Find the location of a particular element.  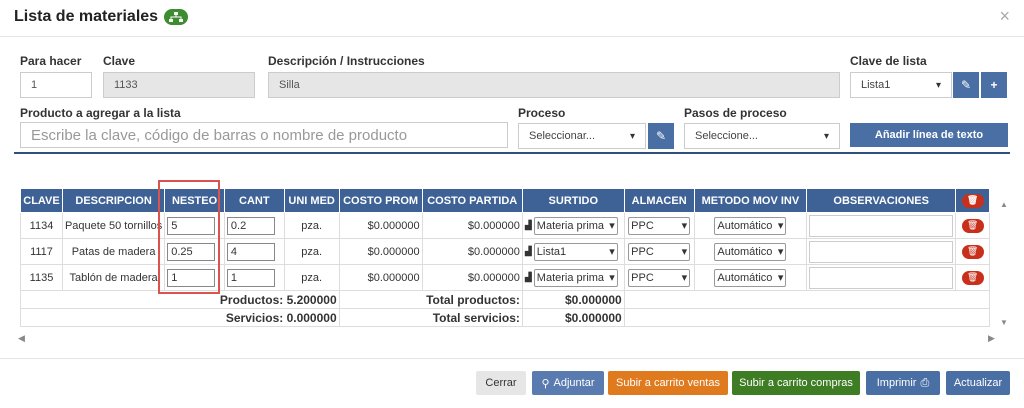

col-metodo: METODO MOV INV is located at coordinates (750, 200).